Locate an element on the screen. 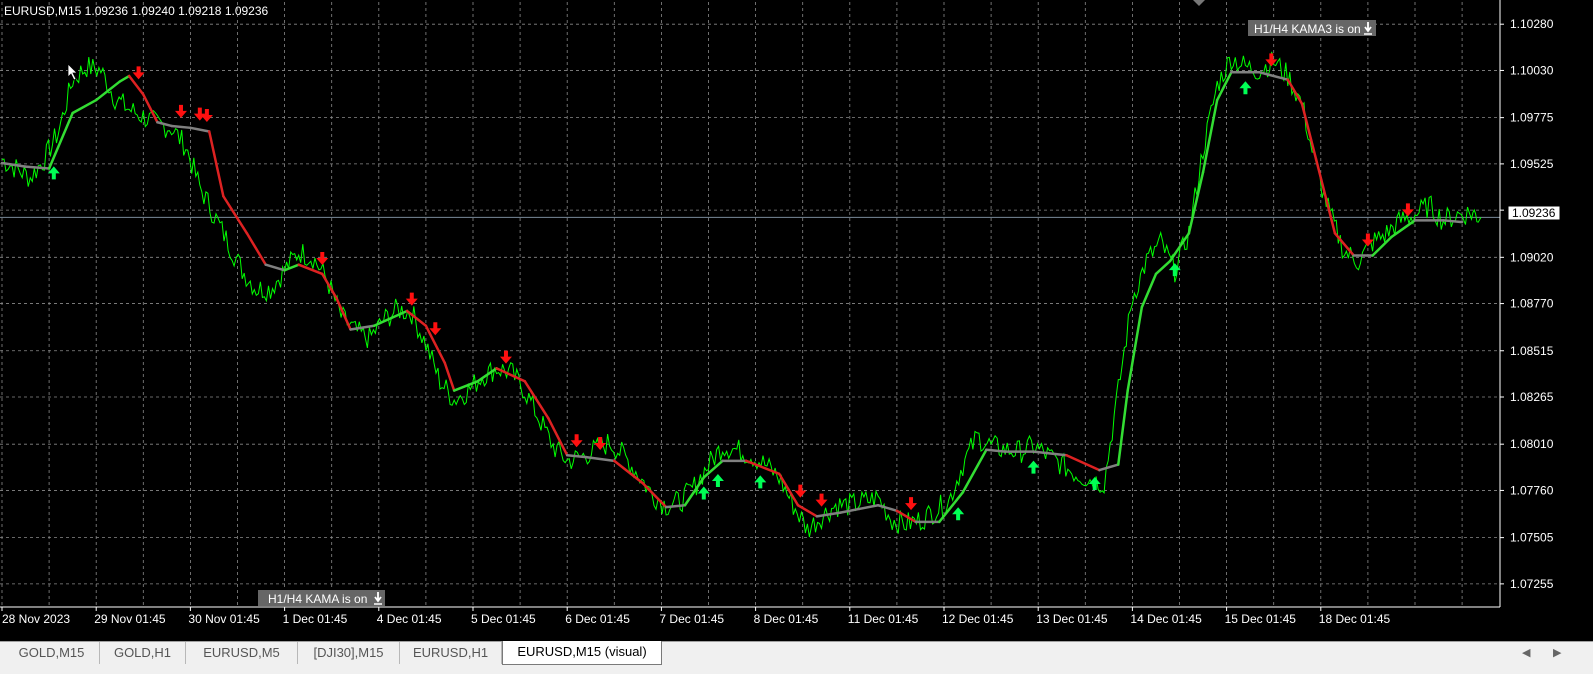 This screenshot has width=1593, height=674. tab-dji30-m15: [DJI30],M15 is located at coordinates (349, 653).